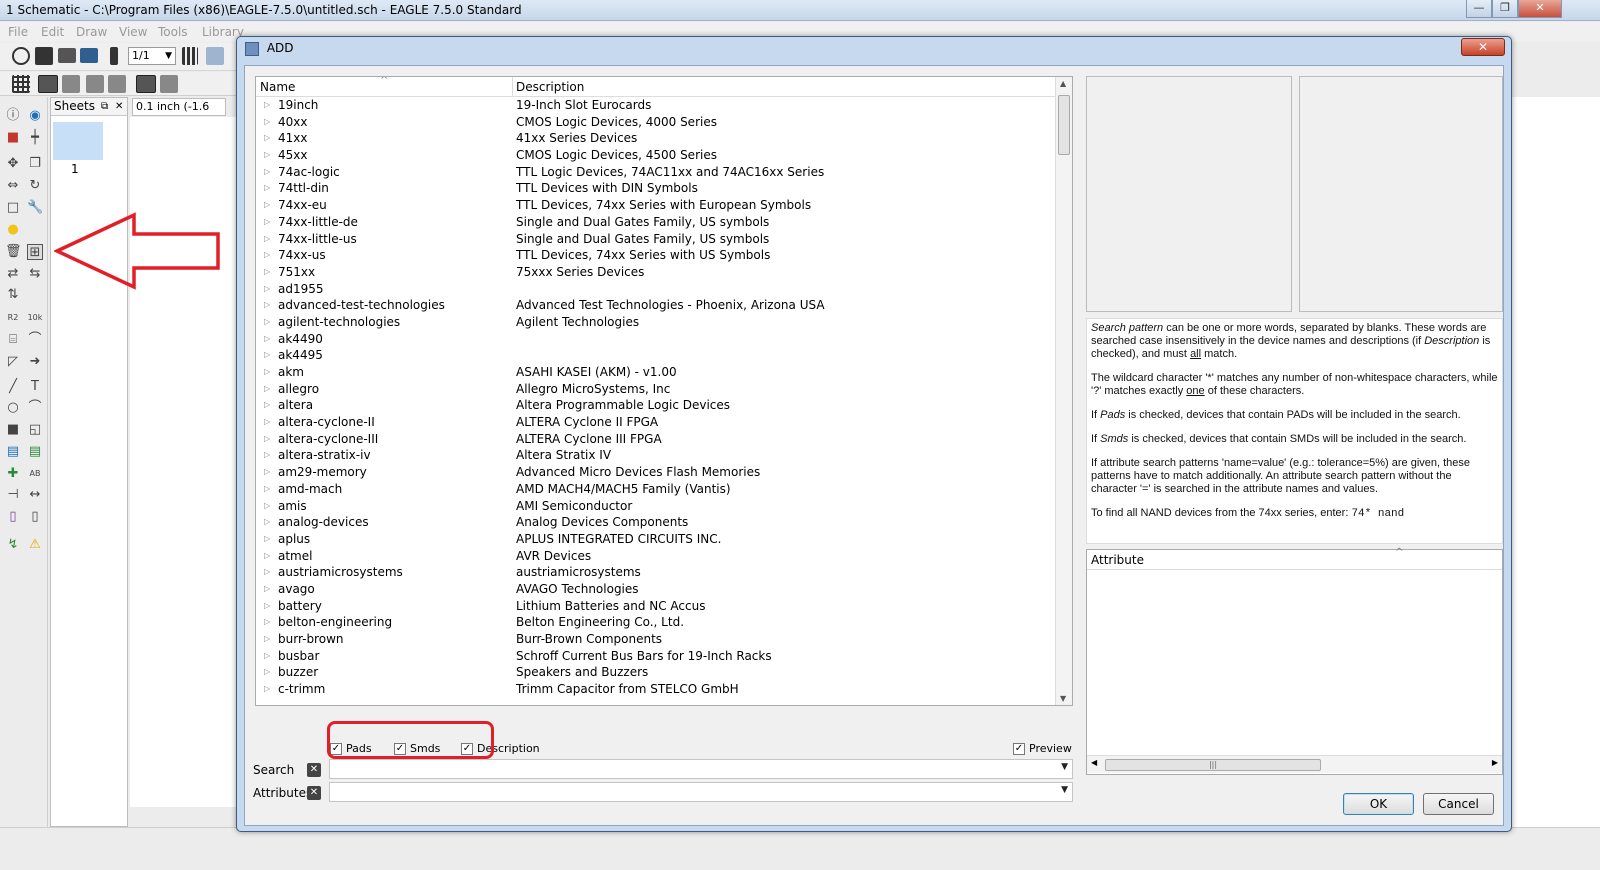 The image size is (1600, 870). What do you see at coordinates (35, 517) in the screenshot?
I see `module-icon: ▯` at bounding box center [35, 517].